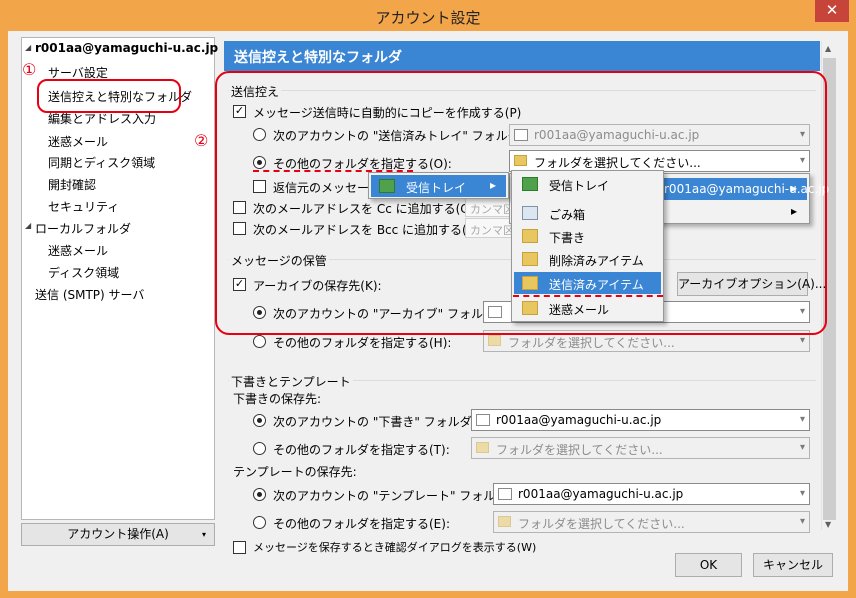 The image size is (856, 598). I want to click on annotation-underline-sent, so click(588, 296).